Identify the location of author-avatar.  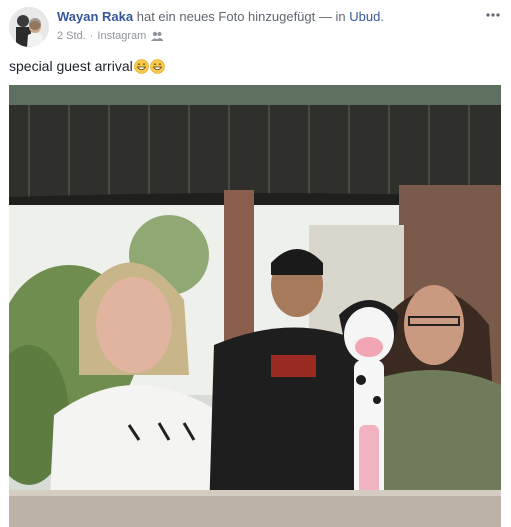
(29, 27).